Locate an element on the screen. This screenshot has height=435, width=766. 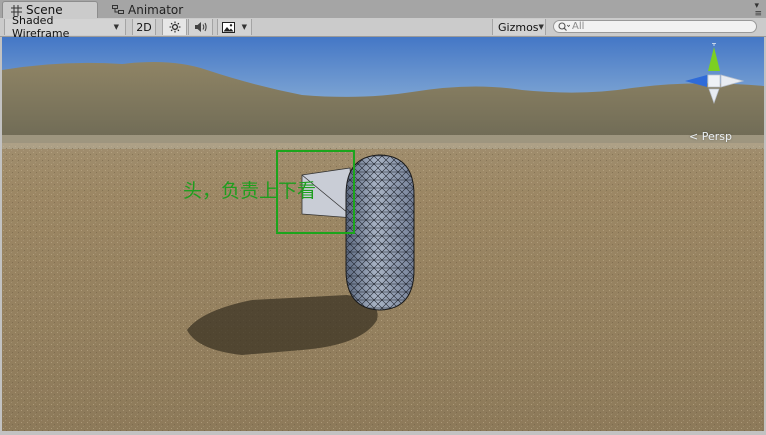
draw-mode-dropdown: Shaded Wireframe ▼ is located at coordinates (65, 27).